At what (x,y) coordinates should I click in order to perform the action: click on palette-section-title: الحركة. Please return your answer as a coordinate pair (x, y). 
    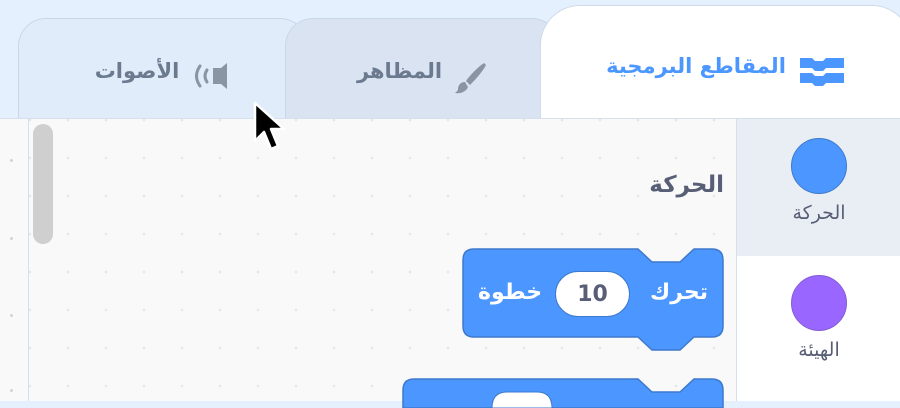
    Looking at the image, I should click on (686, 185).